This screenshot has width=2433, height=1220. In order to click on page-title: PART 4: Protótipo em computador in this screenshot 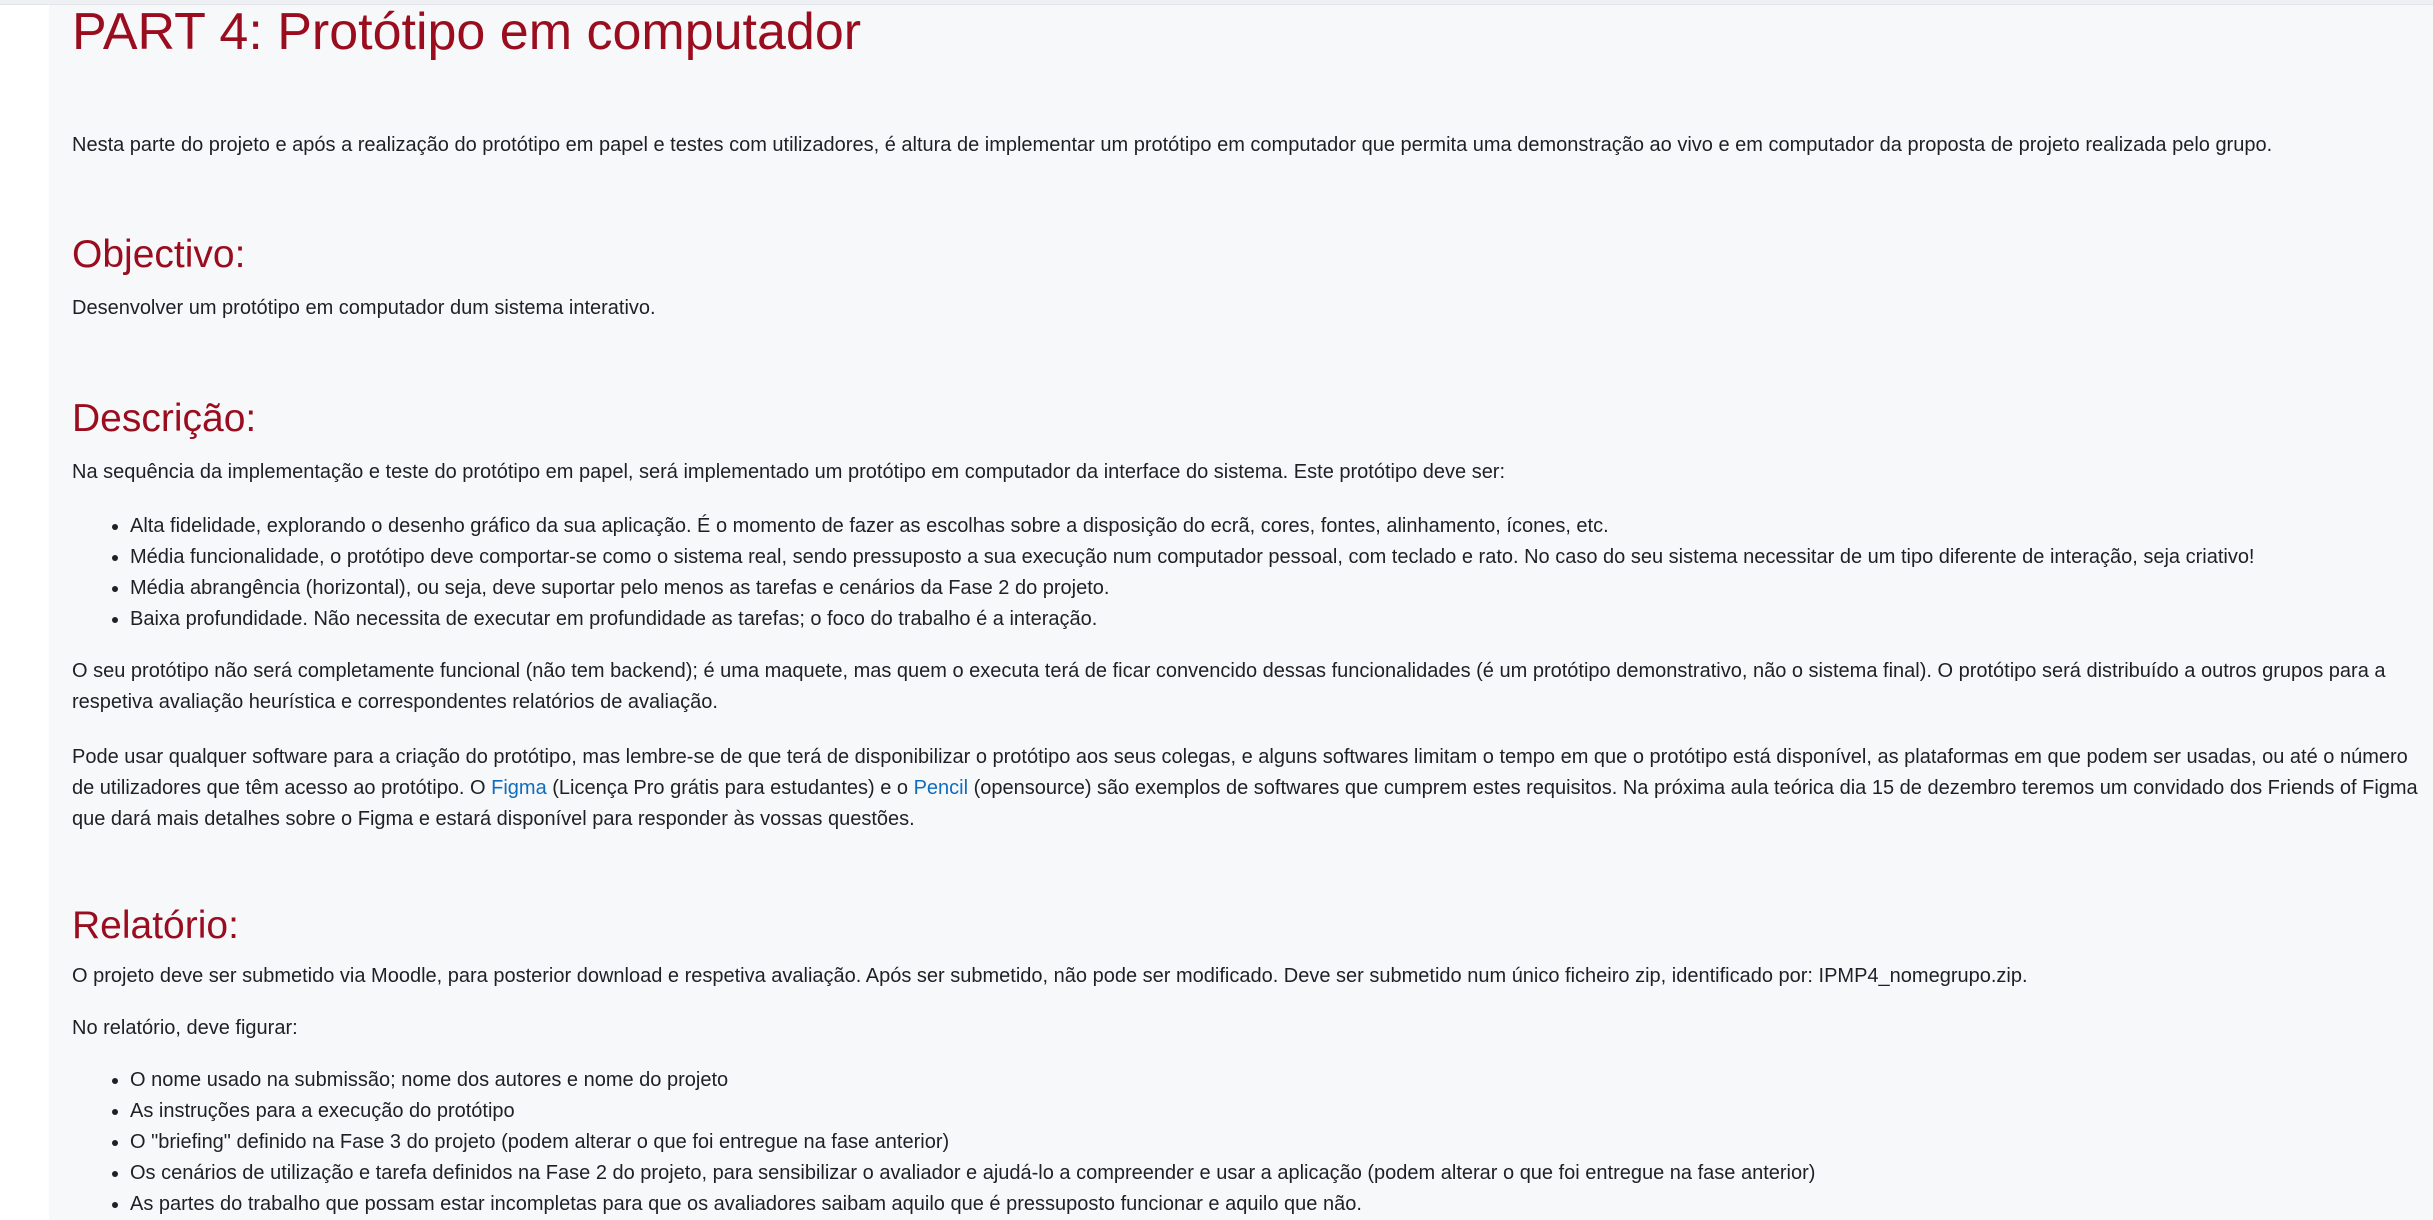, I will do `click(467, 33)`.